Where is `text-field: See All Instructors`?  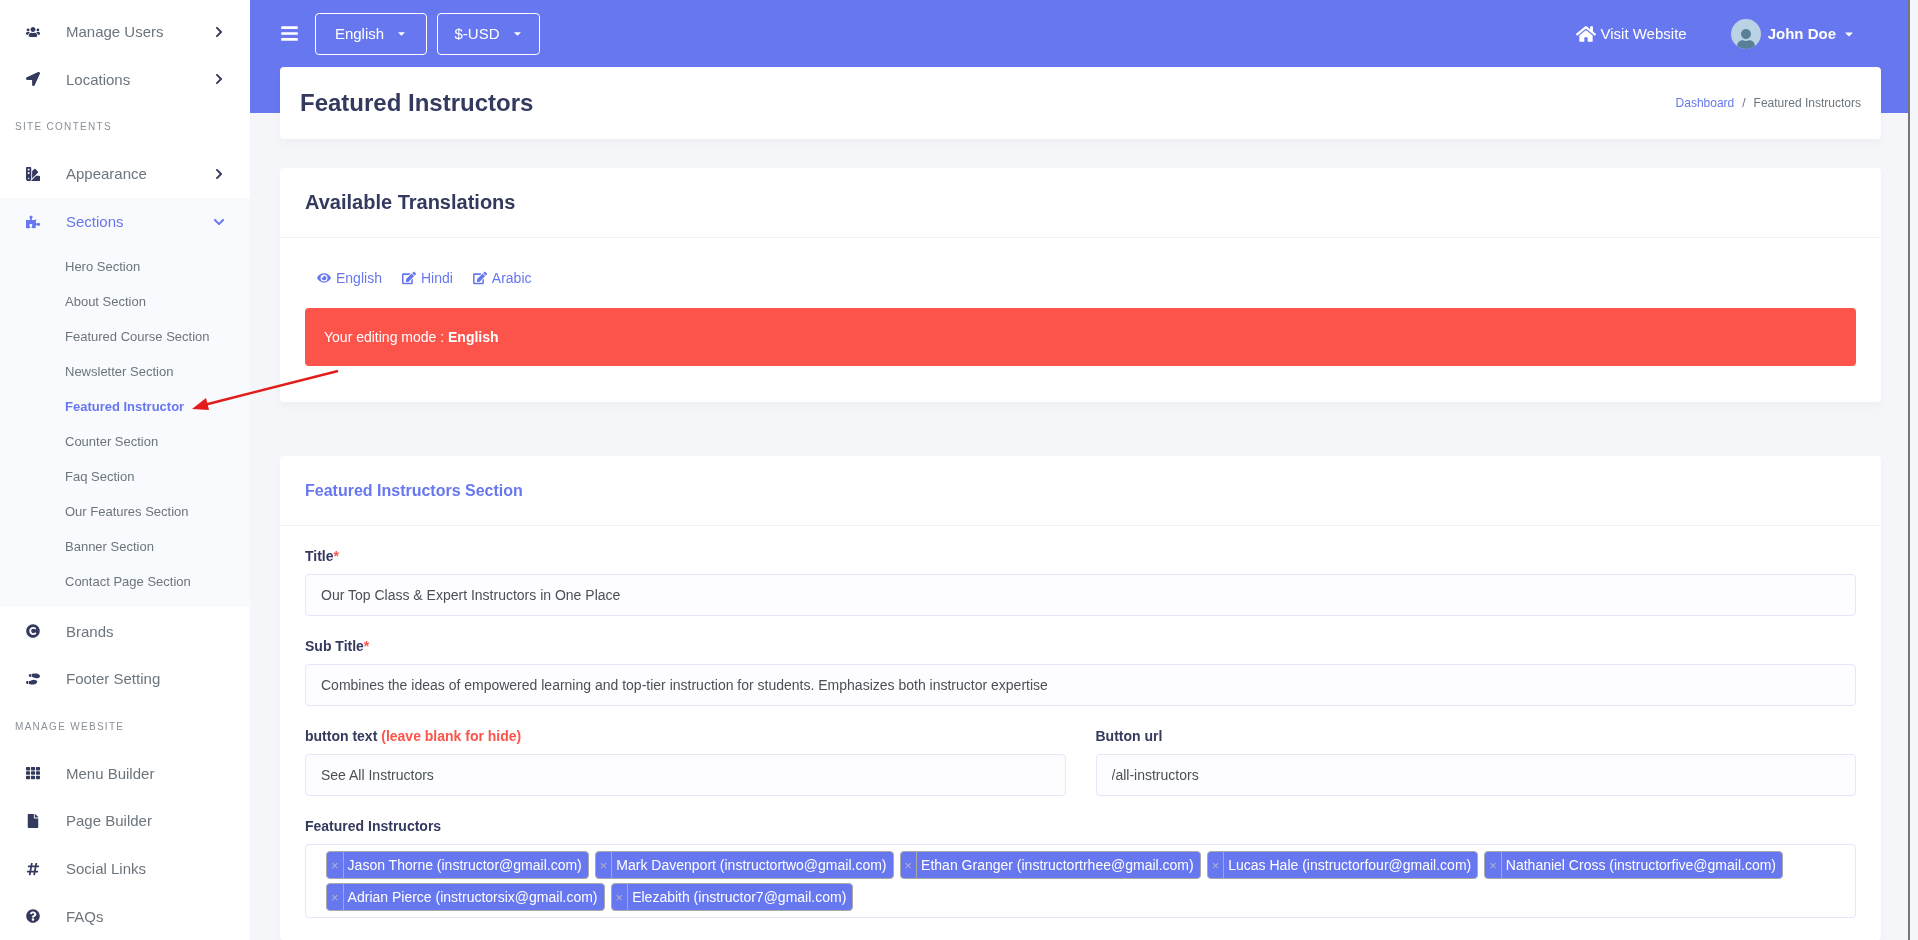
text-field: See All Instructors is located at coordinates (685, 775).